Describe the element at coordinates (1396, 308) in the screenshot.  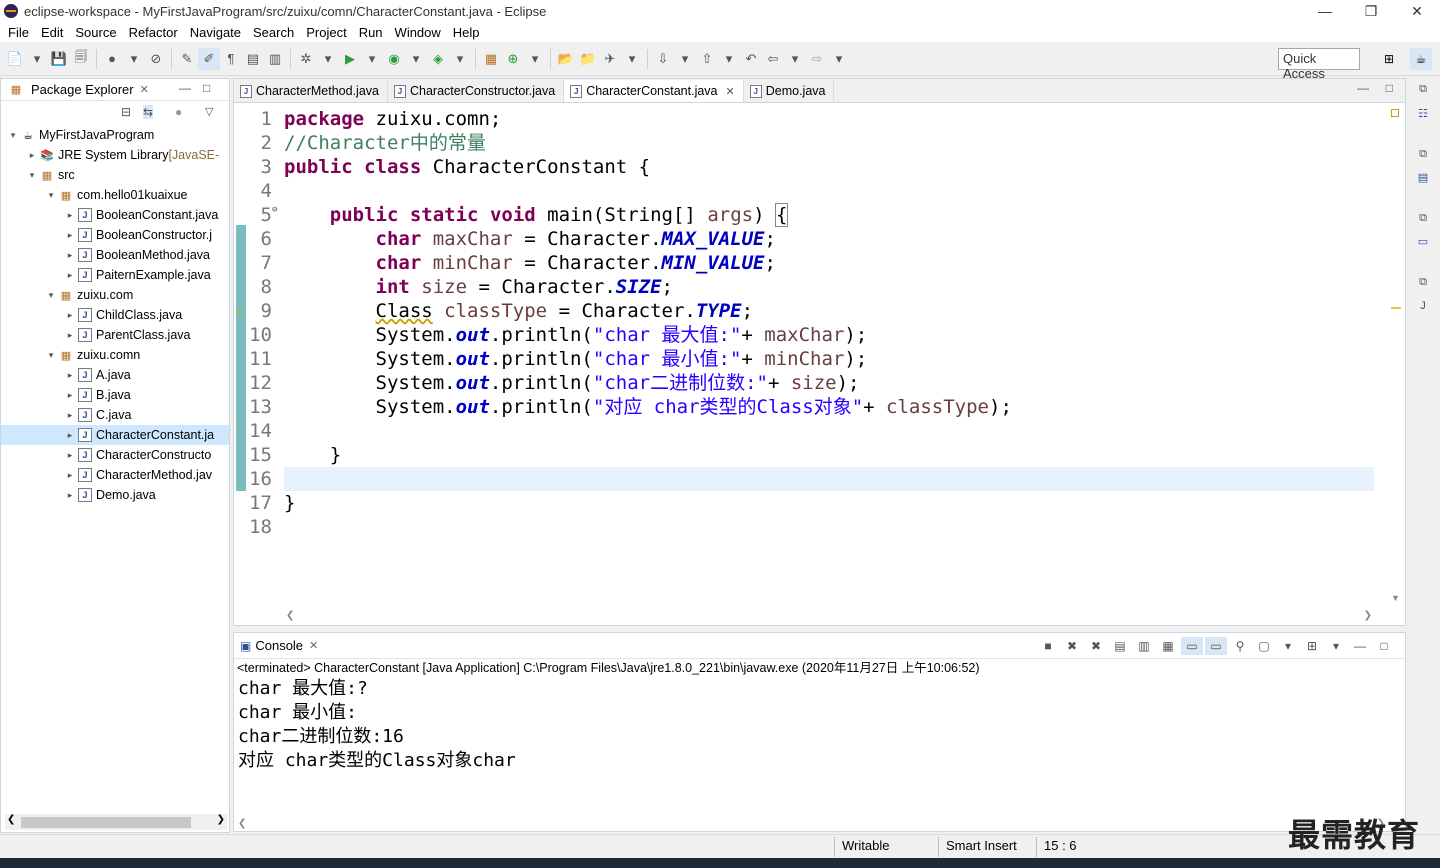
I see `warning-marker` at that location.